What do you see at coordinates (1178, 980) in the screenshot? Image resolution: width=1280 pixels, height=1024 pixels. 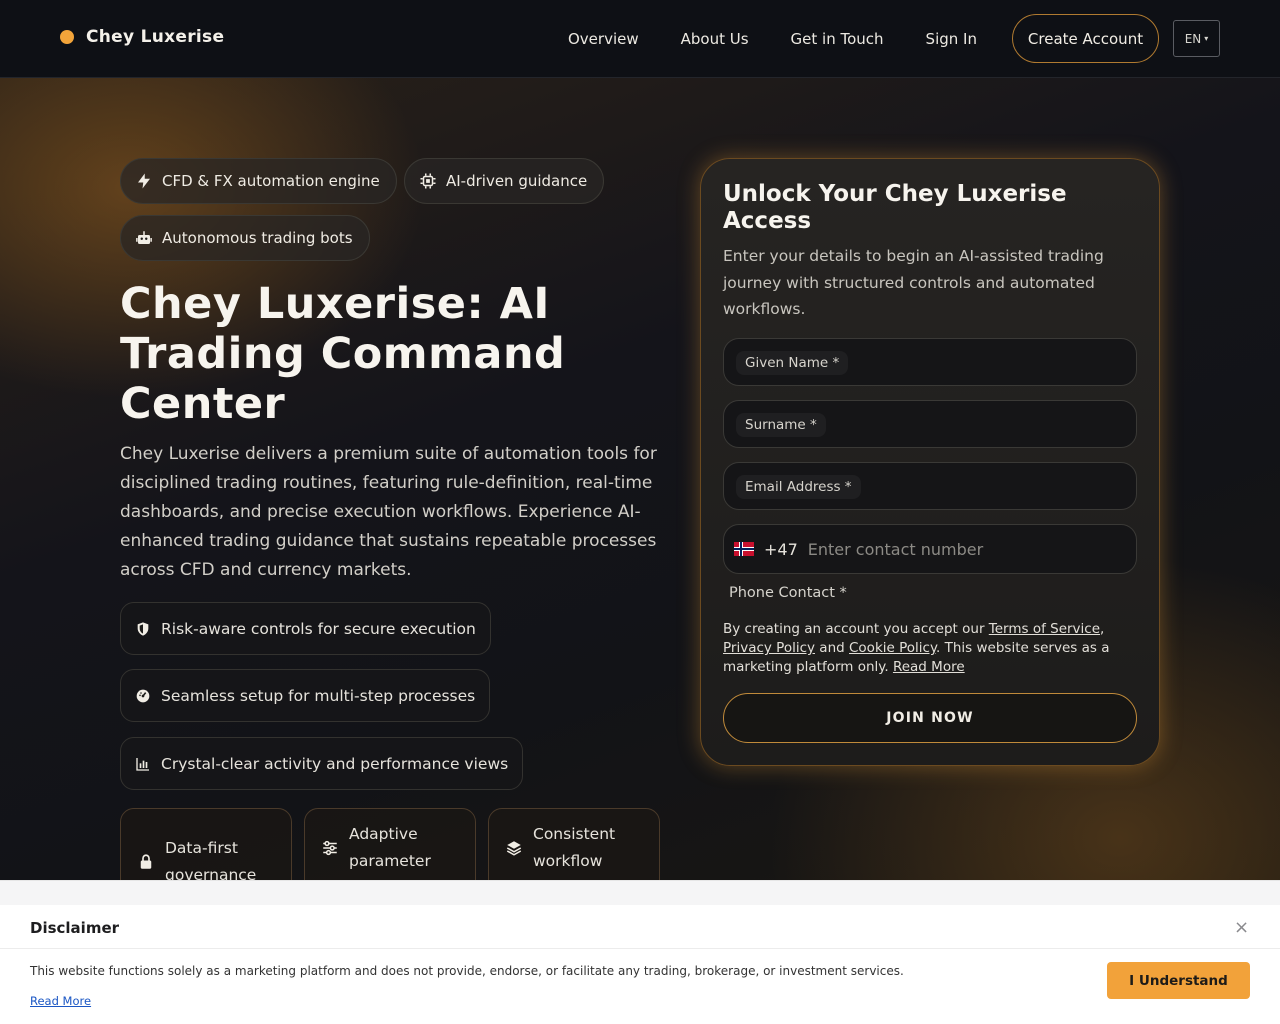 I see `i-understand-button: I Understand` at bounding box center [1178, 980].